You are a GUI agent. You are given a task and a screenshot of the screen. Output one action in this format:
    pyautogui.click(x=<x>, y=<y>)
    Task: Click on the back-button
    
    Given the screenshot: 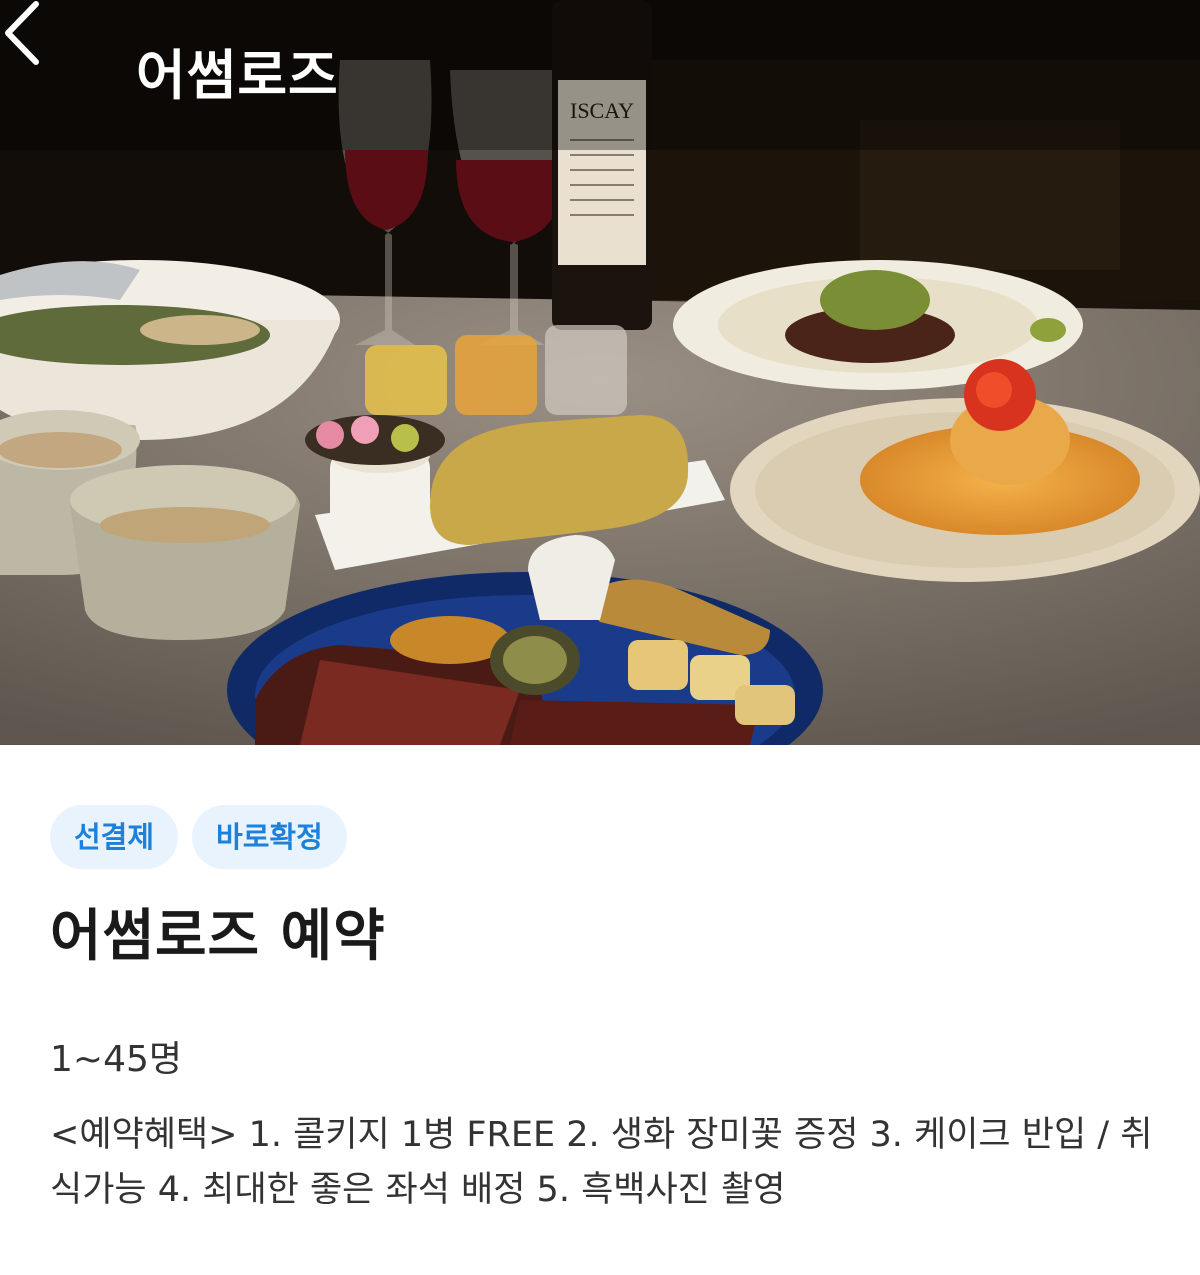 What is the action you would take?
    pyautogui.click(x=59, y=55)
    